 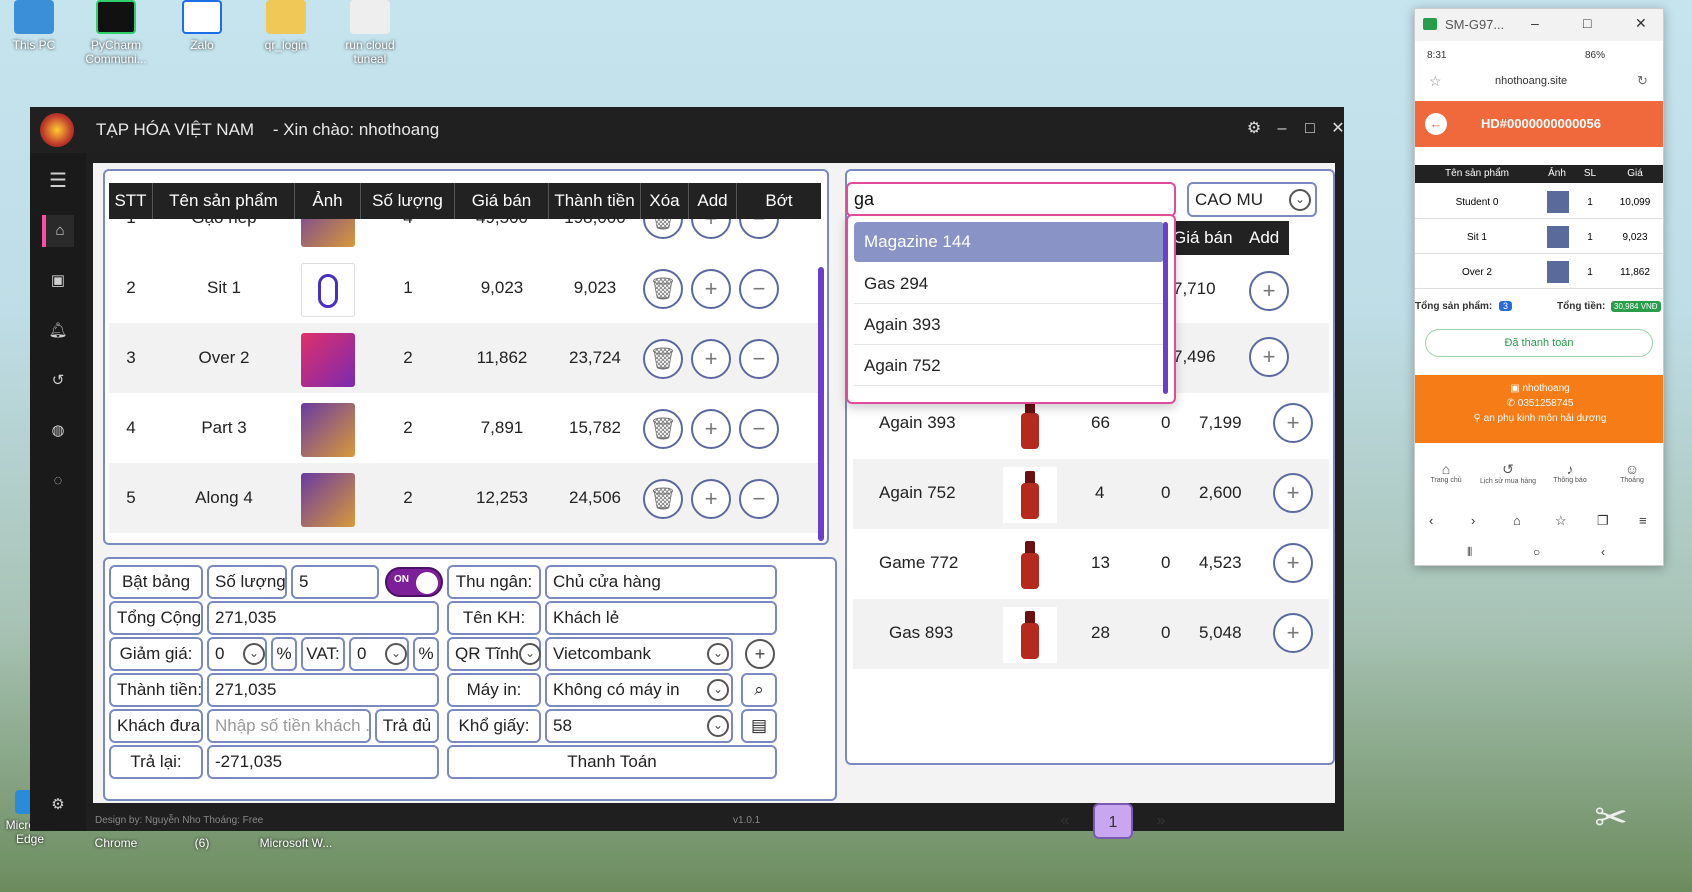 What do you see at coordinates (1643, 520) in the screenshot?
I see `browser-menu-icon: ≡` at bounding box center [1643, 520].